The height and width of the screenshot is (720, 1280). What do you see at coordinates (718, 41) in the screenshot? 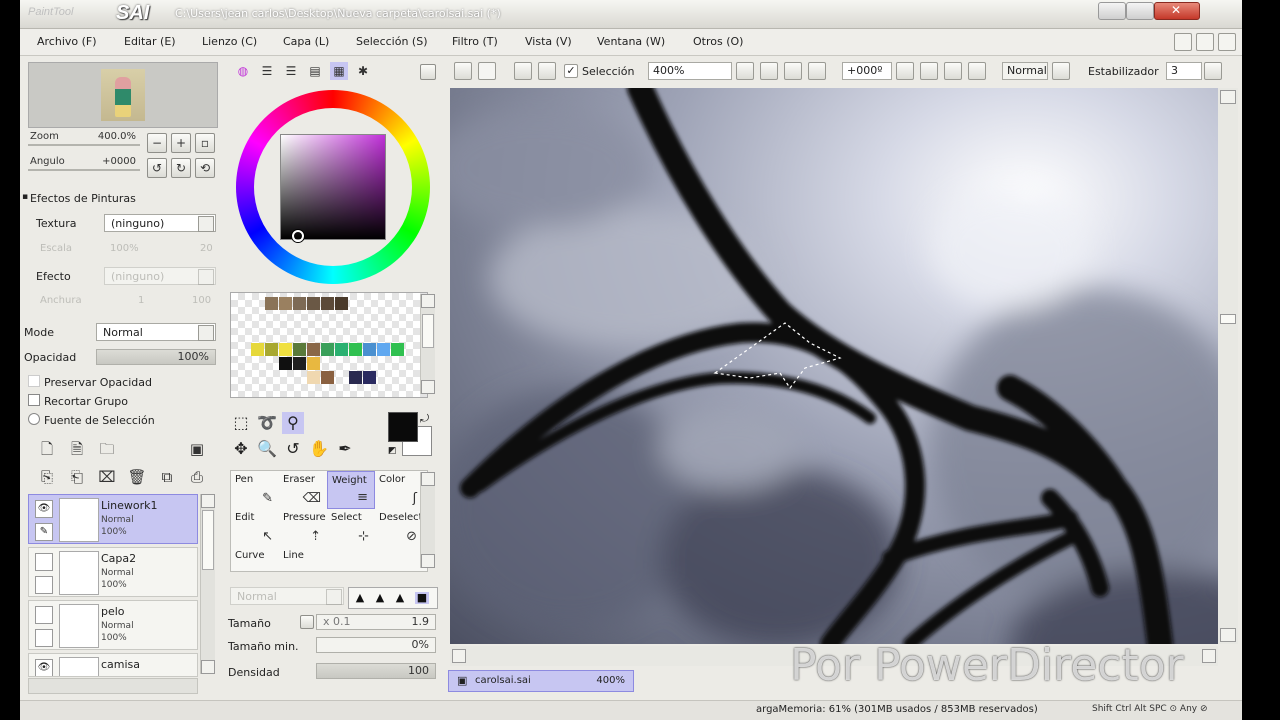
I see `menu-otros: Otros (O)` at bounding box center [718, 41].